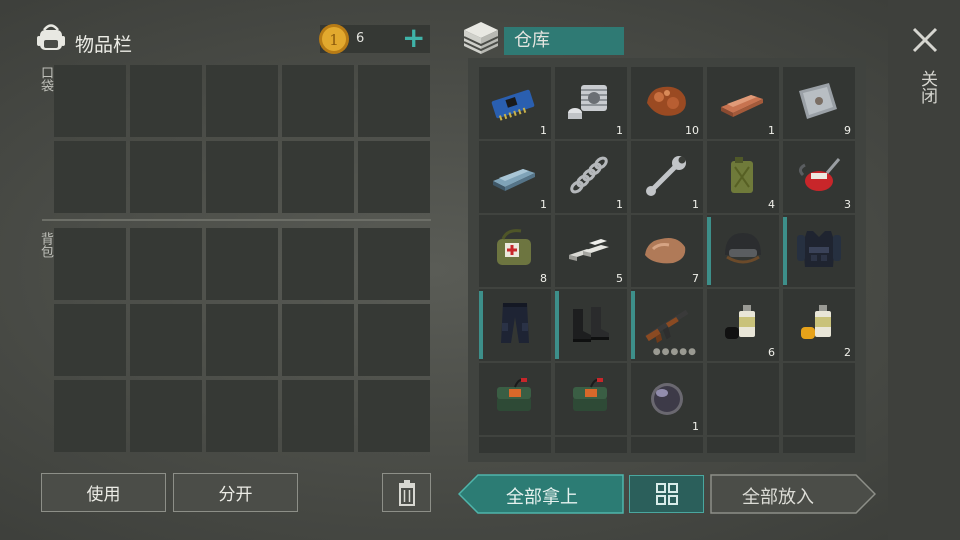  I want to click on close-label: 关闭, so click(927, 87).